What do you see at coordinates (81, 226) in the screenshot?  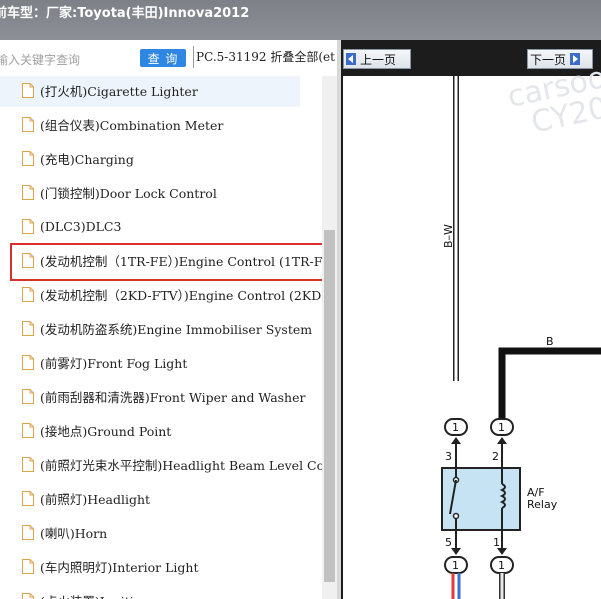 I see `tree-item-label: (DLC3)DLC3` at bounding box center [81, 226].